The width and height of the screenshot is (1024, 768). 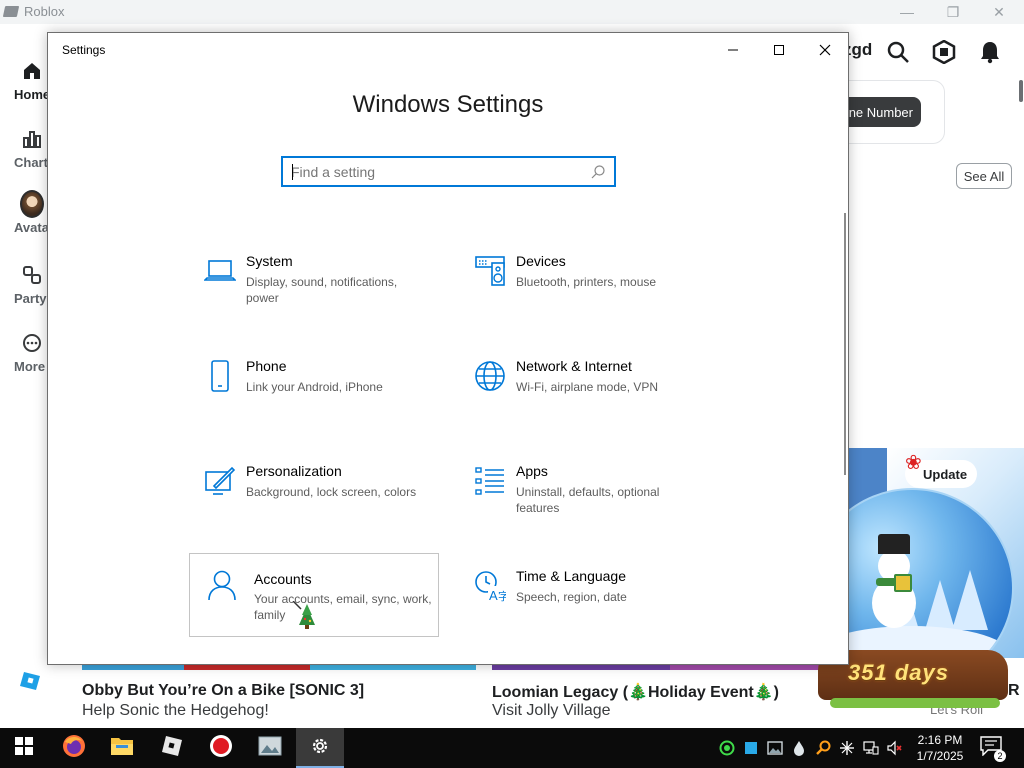 I want to click on record-icon, so click(x=221, y=748).